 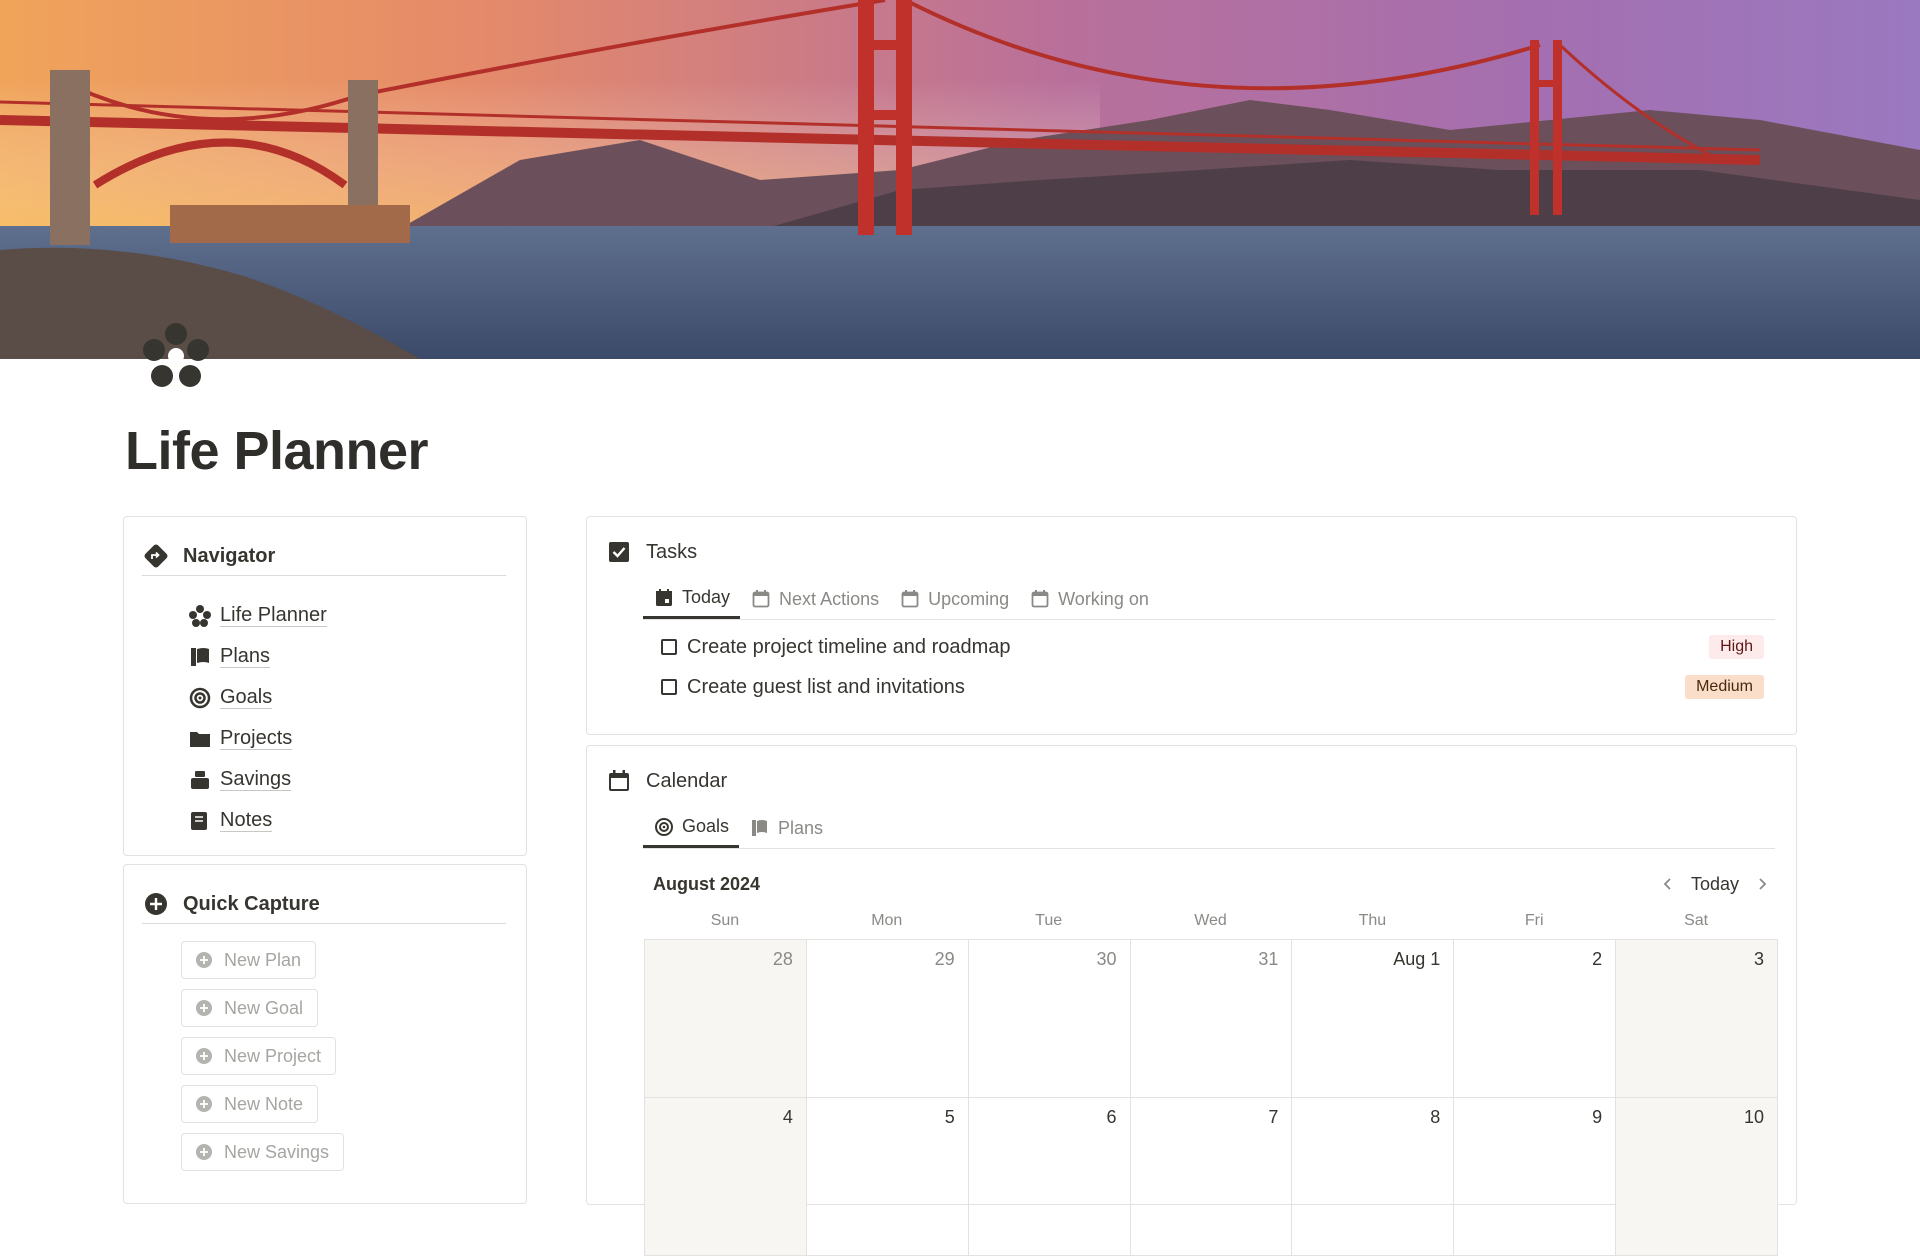 What do you see at coordinates (1373, 1177) in the screenshot?
I see `calendar-day-cell: 8` at bounding box center [1373, 1177].